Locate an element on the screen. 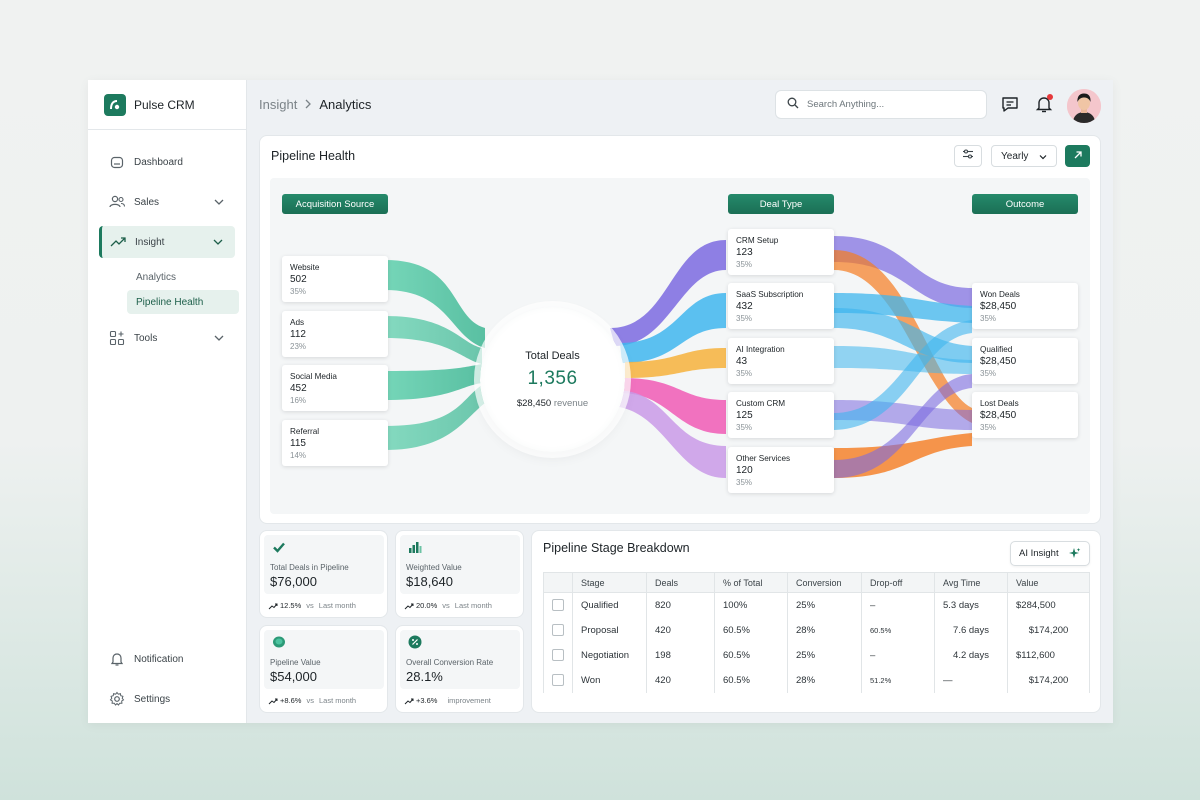  source-node-social-media: Social Media 452 16% is located at coordinates (335, 388).